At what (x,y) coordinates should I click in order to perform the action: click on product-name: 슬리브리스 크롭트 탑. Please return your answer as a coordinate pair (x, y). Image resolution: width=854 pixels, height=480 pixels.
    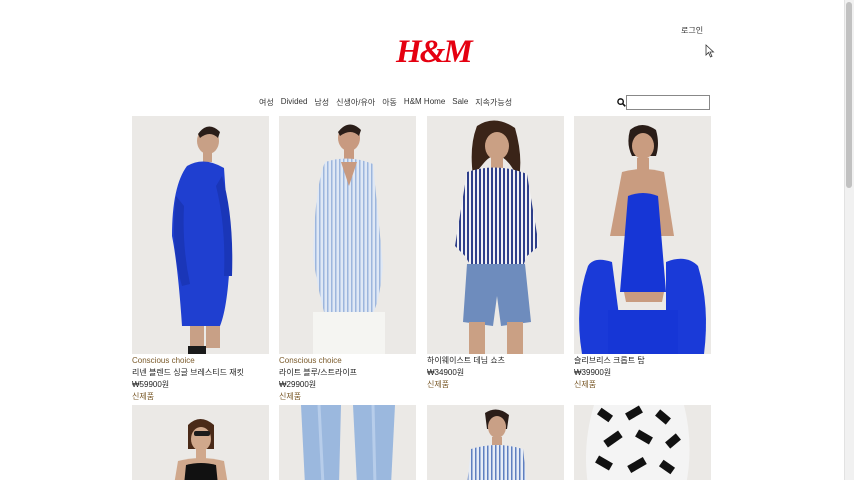
    Looking at the image, I should click on (642, 361).